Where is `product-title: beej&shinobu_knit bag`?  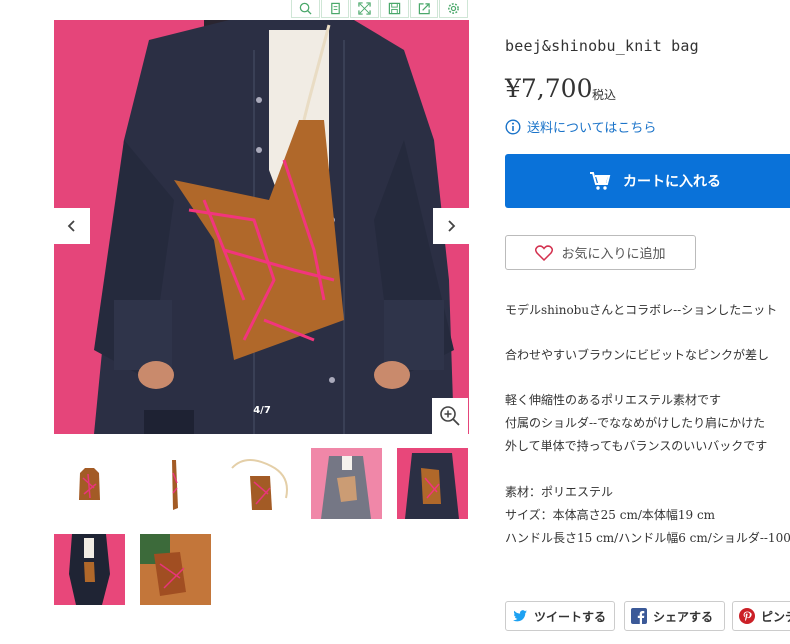
product-title: beej&shinobu_knit bag is located at coordinates (602, 46).